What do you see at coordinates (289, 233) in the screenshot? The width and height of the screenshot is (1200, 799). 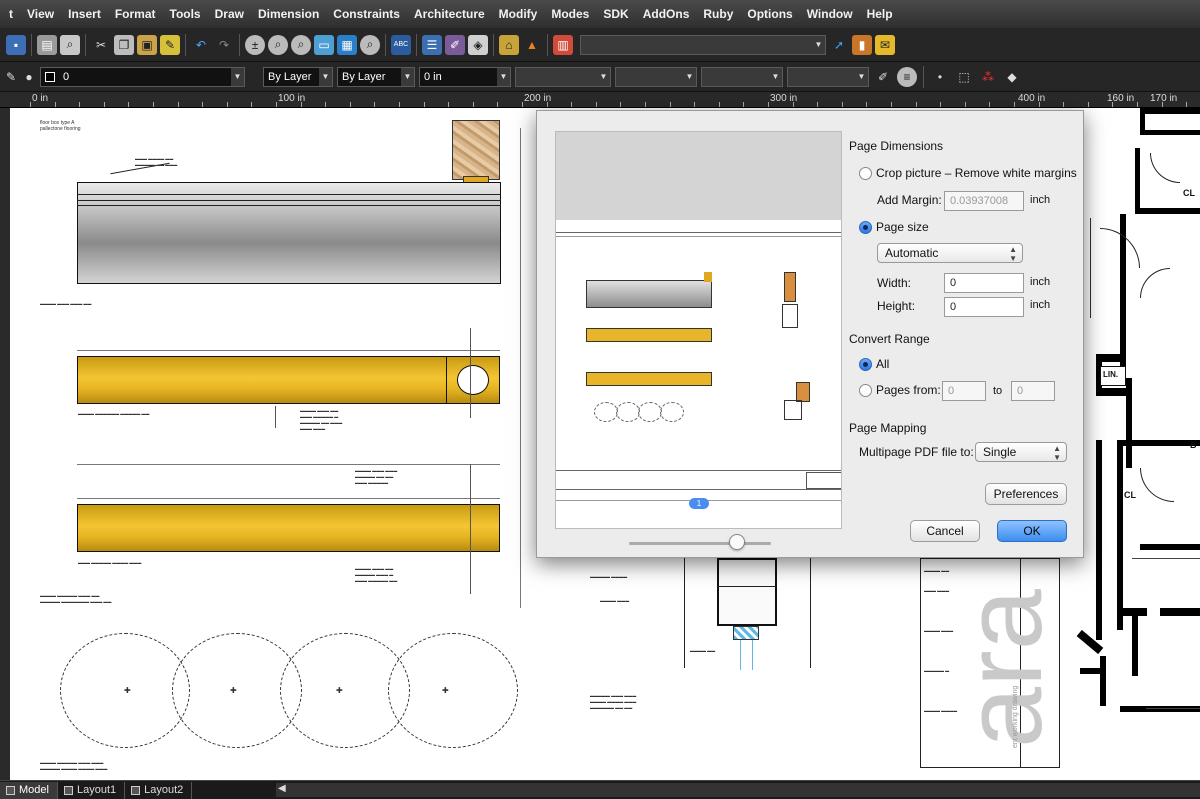 I see `silver-floor-box-elevation` at bounding box center [289, 233].